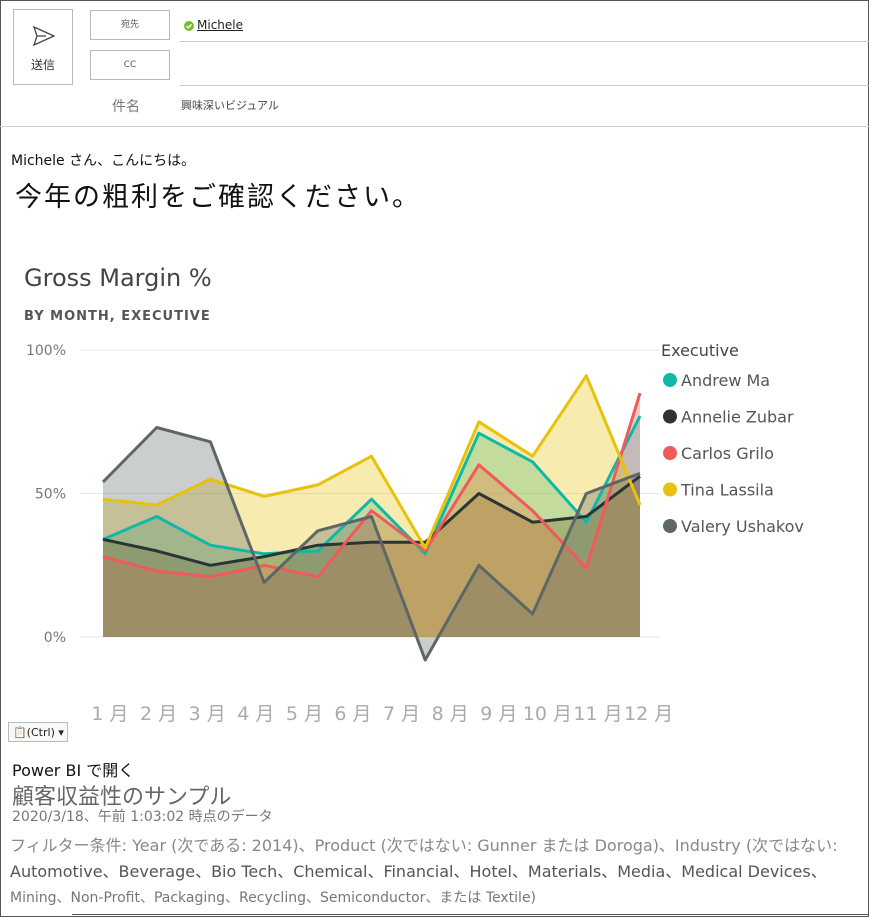 The width and height of the screenshot is (869, 917). What do you see at coordinates (352, 714) in the screenshot?
I see `x-tick-label: 6 月` at bounding box center [352, 714].